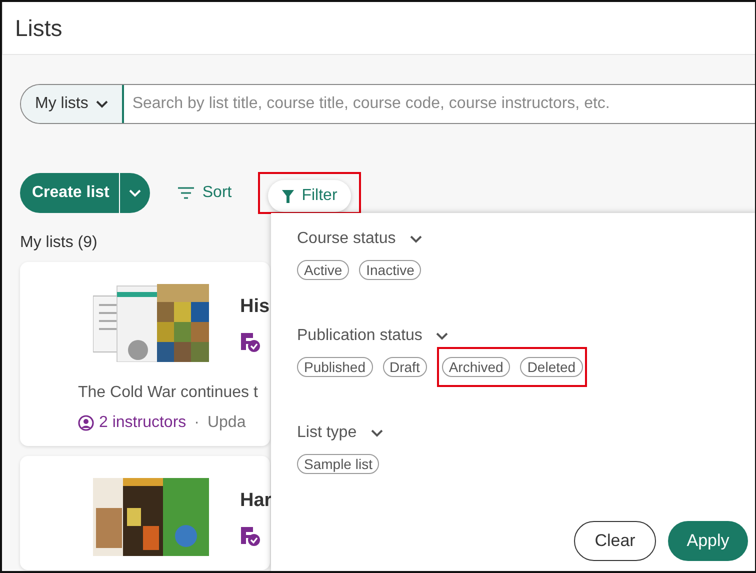 The image size is (756, 573). What do you see at coordinates (70, 193) in the screenshot?
I see `create-list-button: Create list` at bounding box center [70, 193].